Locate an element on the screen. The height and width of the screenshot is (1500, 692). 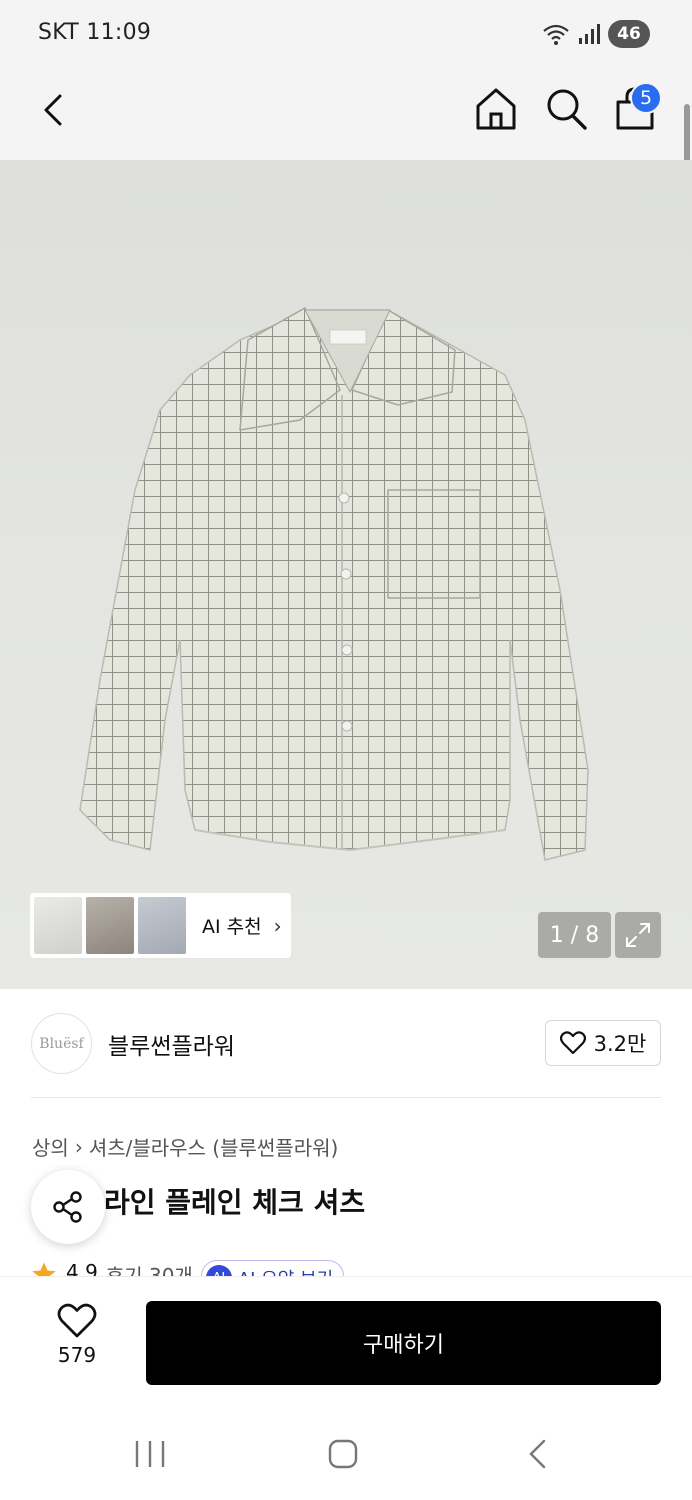
cart-count-badge: 5 is located at coordinates (646, 98).